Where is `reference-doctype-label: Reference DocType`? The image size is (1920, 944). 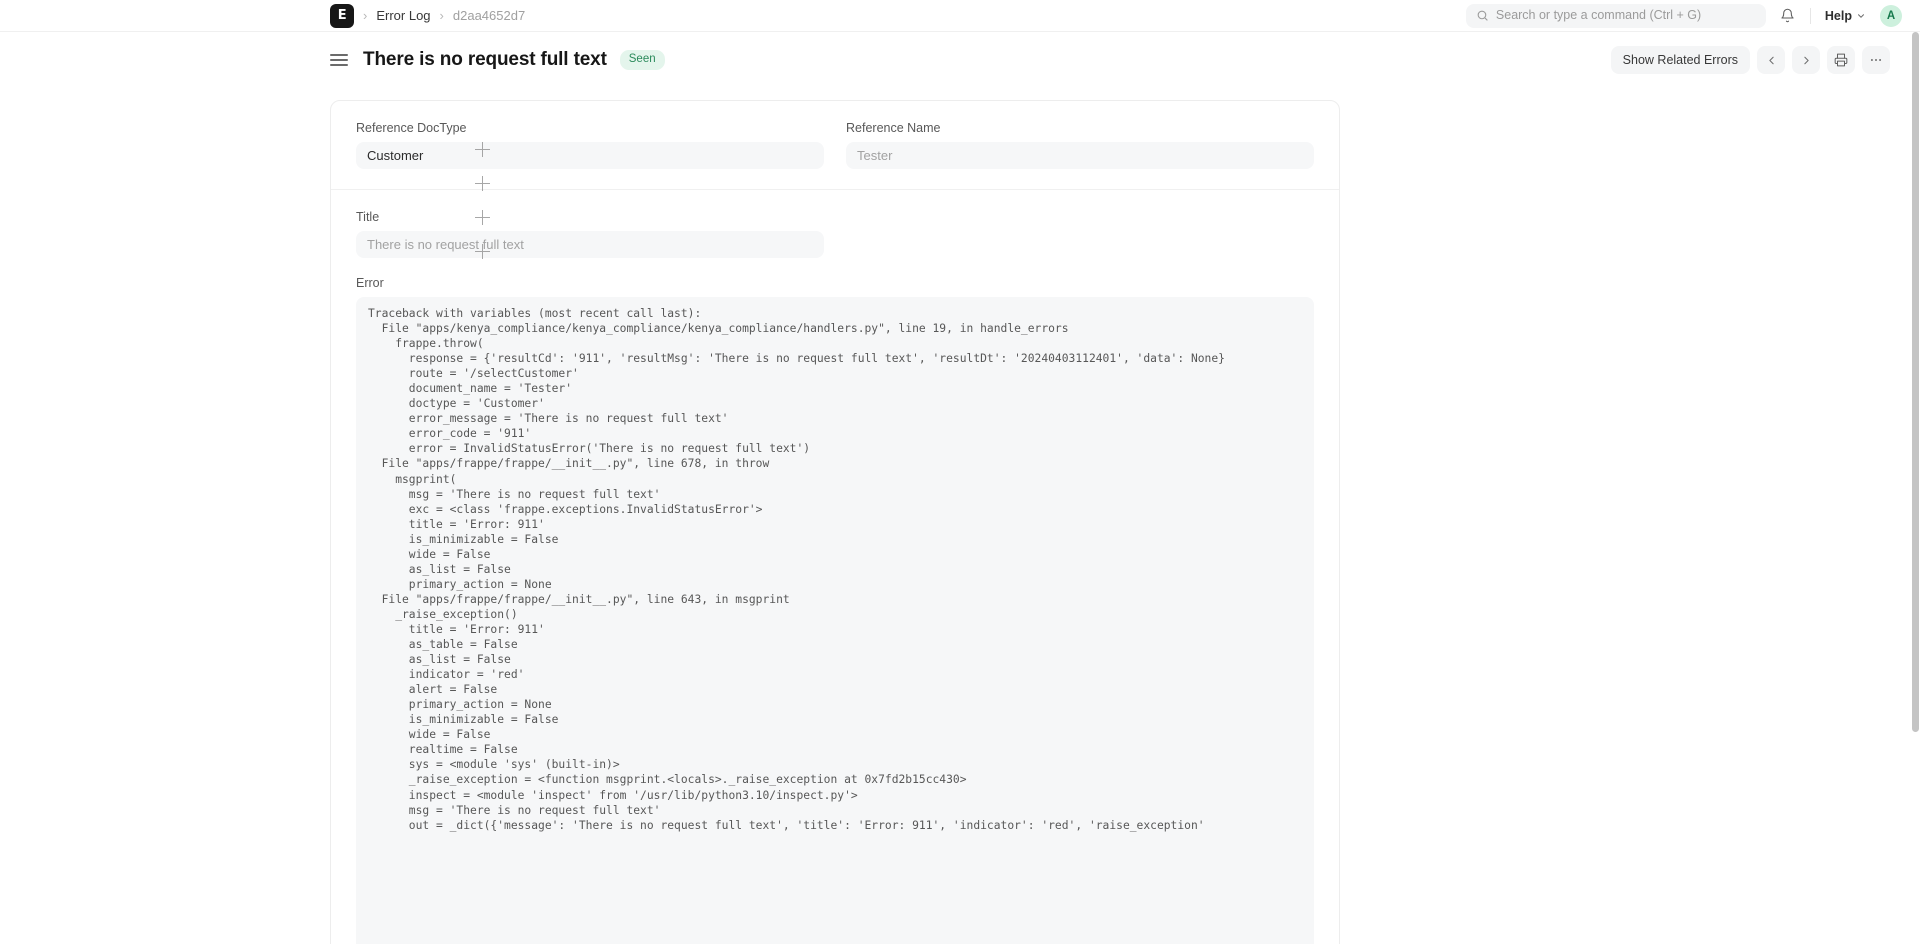 reference-doctype-label: Reference DocType is located at coordinates (411, 128).